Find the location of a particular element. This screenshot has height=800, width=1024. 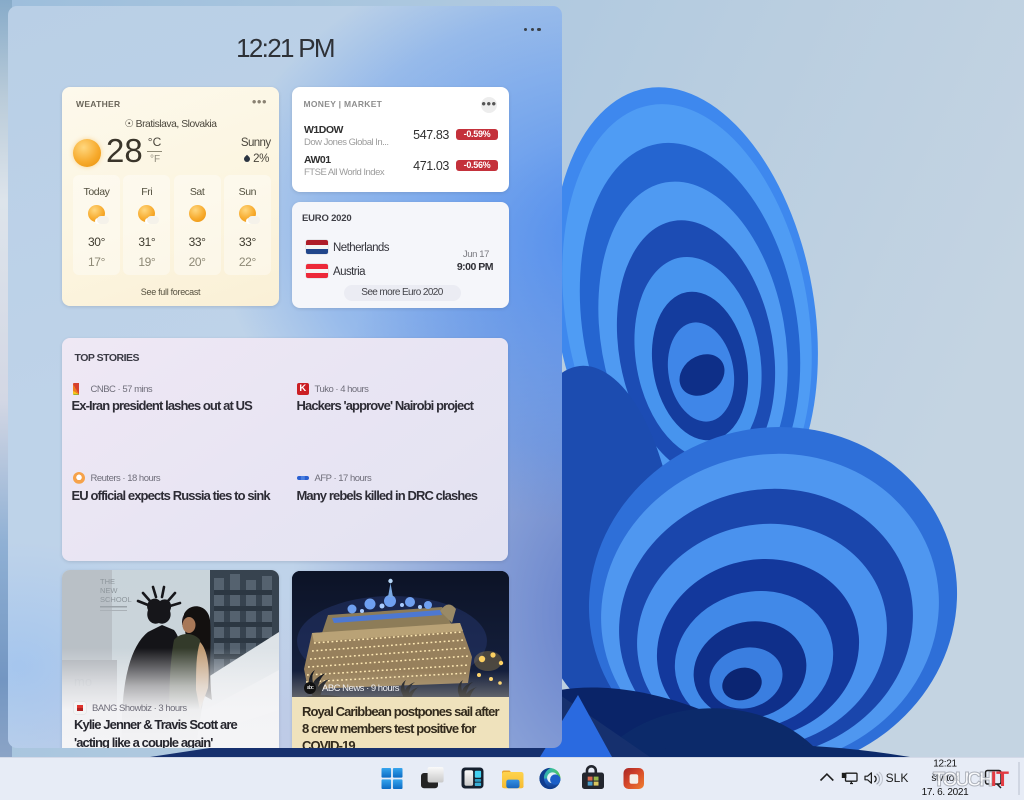

svg-text: THE is located at coordinates (107, 581).